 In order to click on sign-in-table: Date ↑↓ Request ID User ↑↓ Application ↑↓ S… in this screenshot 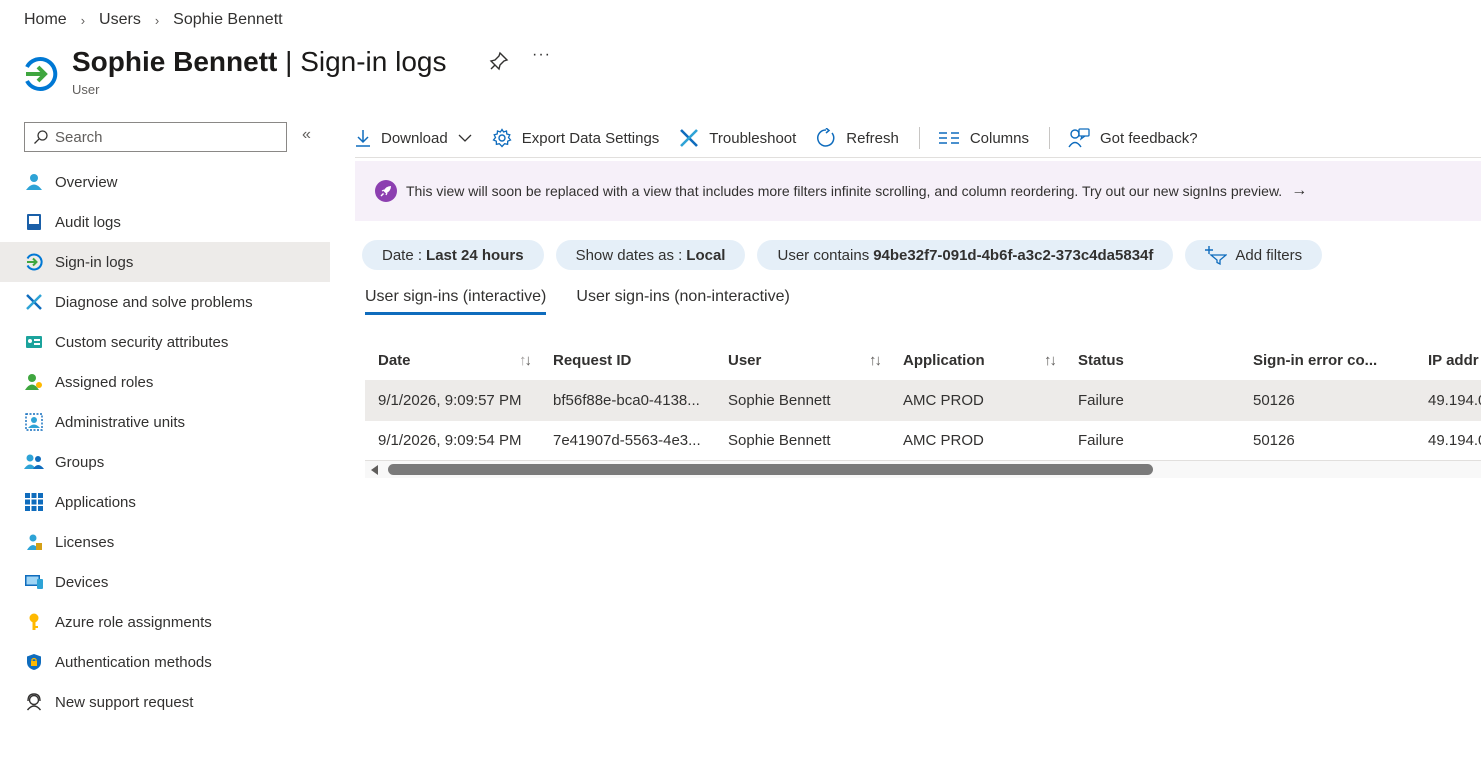, I will do `click(923, 400)`.